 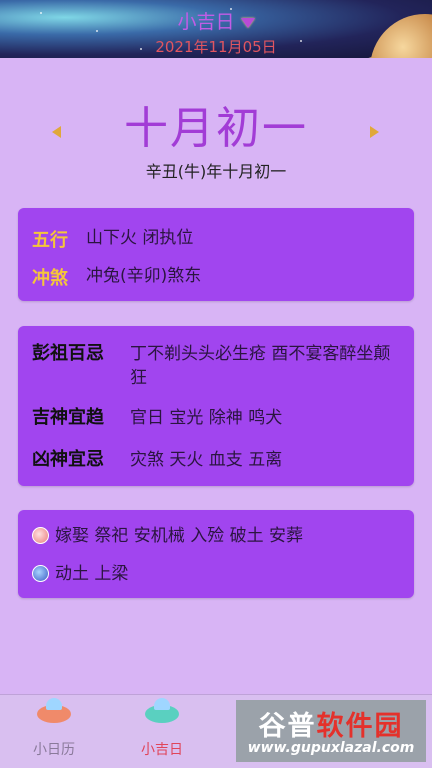 I want to click on jishen-key: 吉神宜趋, so click(x=68, y=417).